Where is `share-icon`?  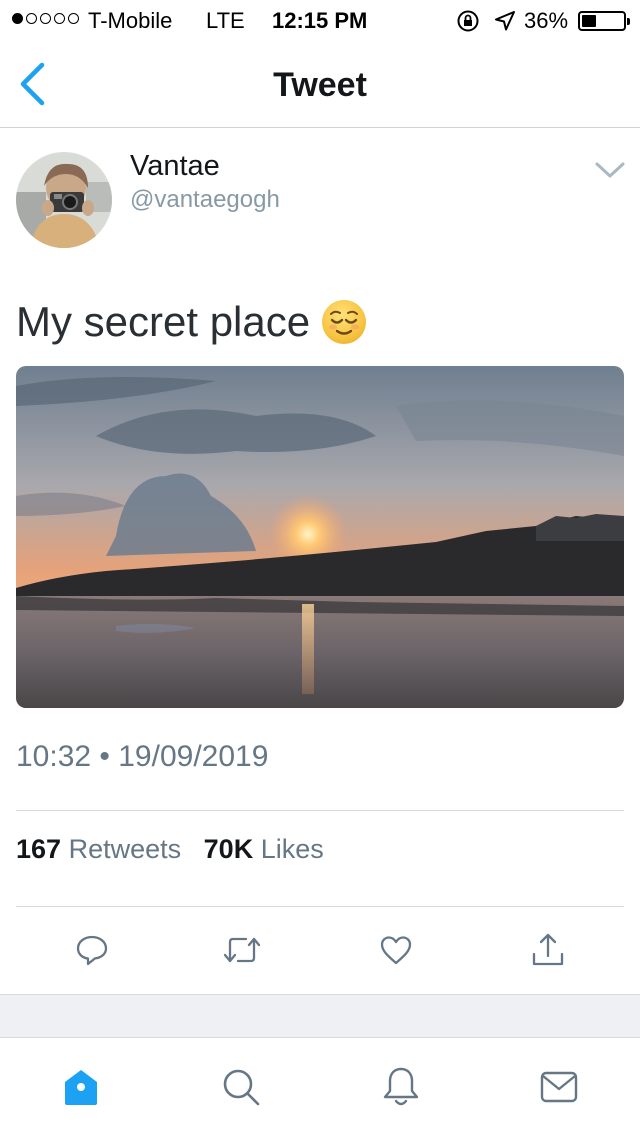 share-icon is located at coordinates (548, 950).